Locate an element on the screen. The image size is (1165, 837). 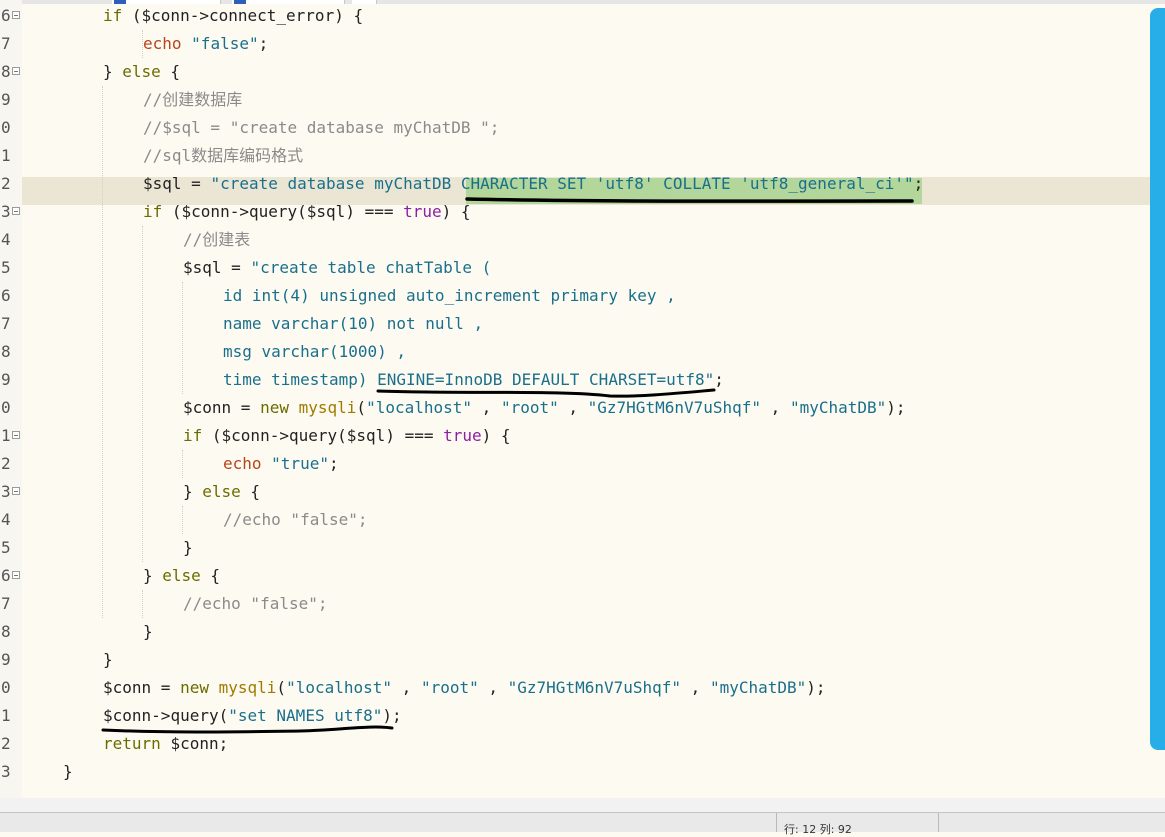
horizontal-scroll-area is located at coordinates (582, 805).